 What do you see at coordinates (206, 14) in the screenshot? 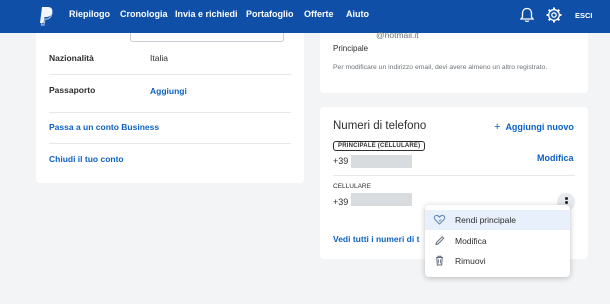
I see `nav-invia-richiedi: Invia e richiedi` at bounding box center [206, 14].